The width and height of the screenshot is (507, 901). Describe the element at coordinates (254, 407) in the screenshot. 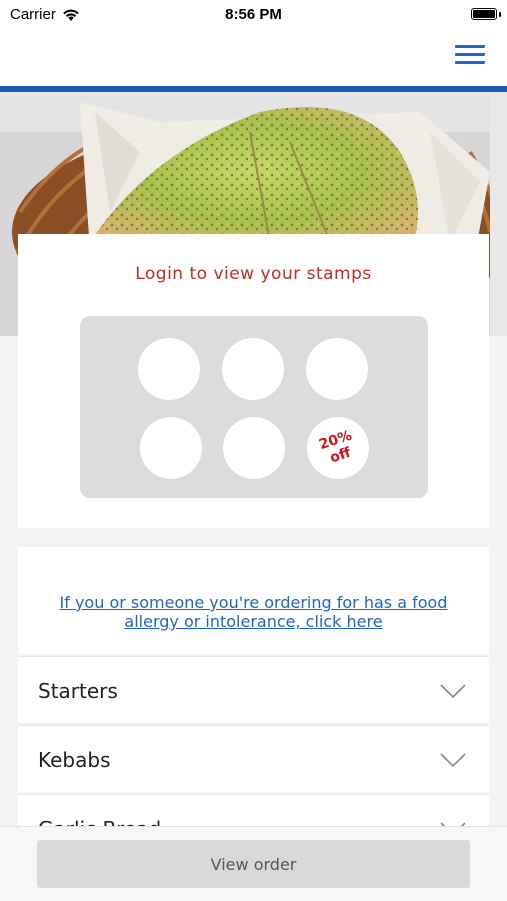

I see `stamp-board: 20% off` at that location.